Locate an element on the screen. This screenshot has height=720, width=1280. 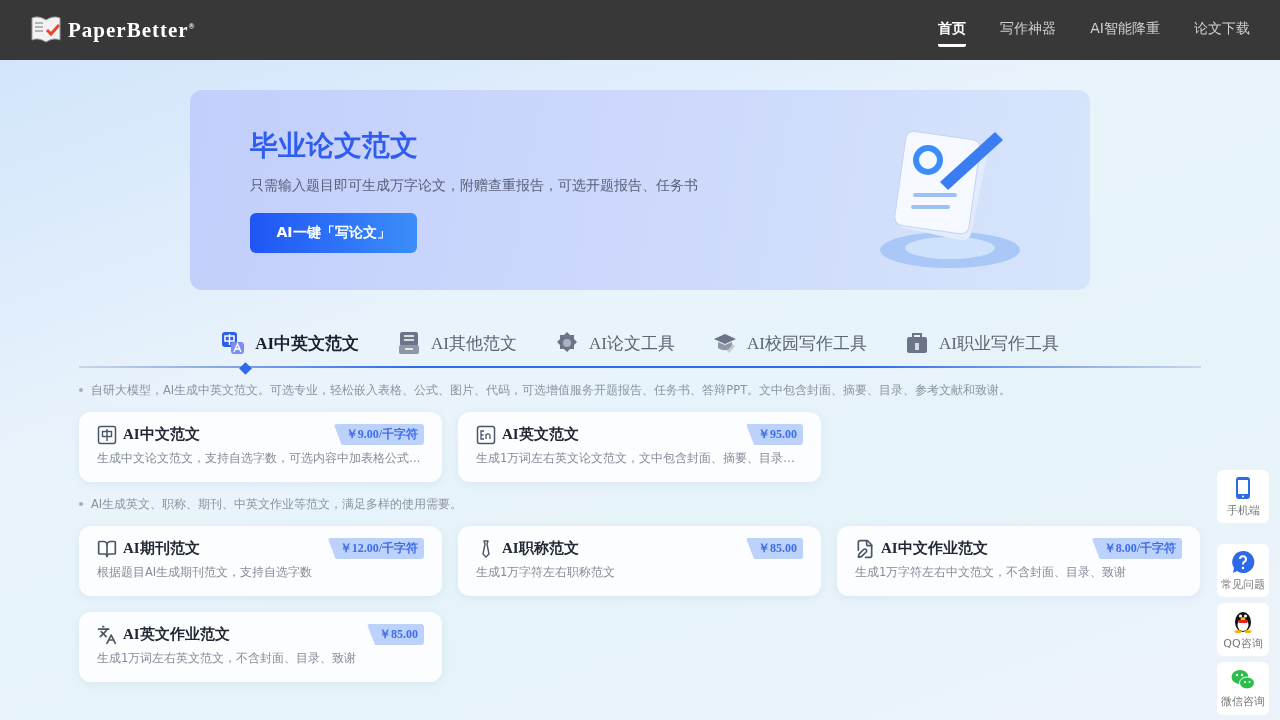
card-title: AI中文范文 is located at coordinates (161, 434).